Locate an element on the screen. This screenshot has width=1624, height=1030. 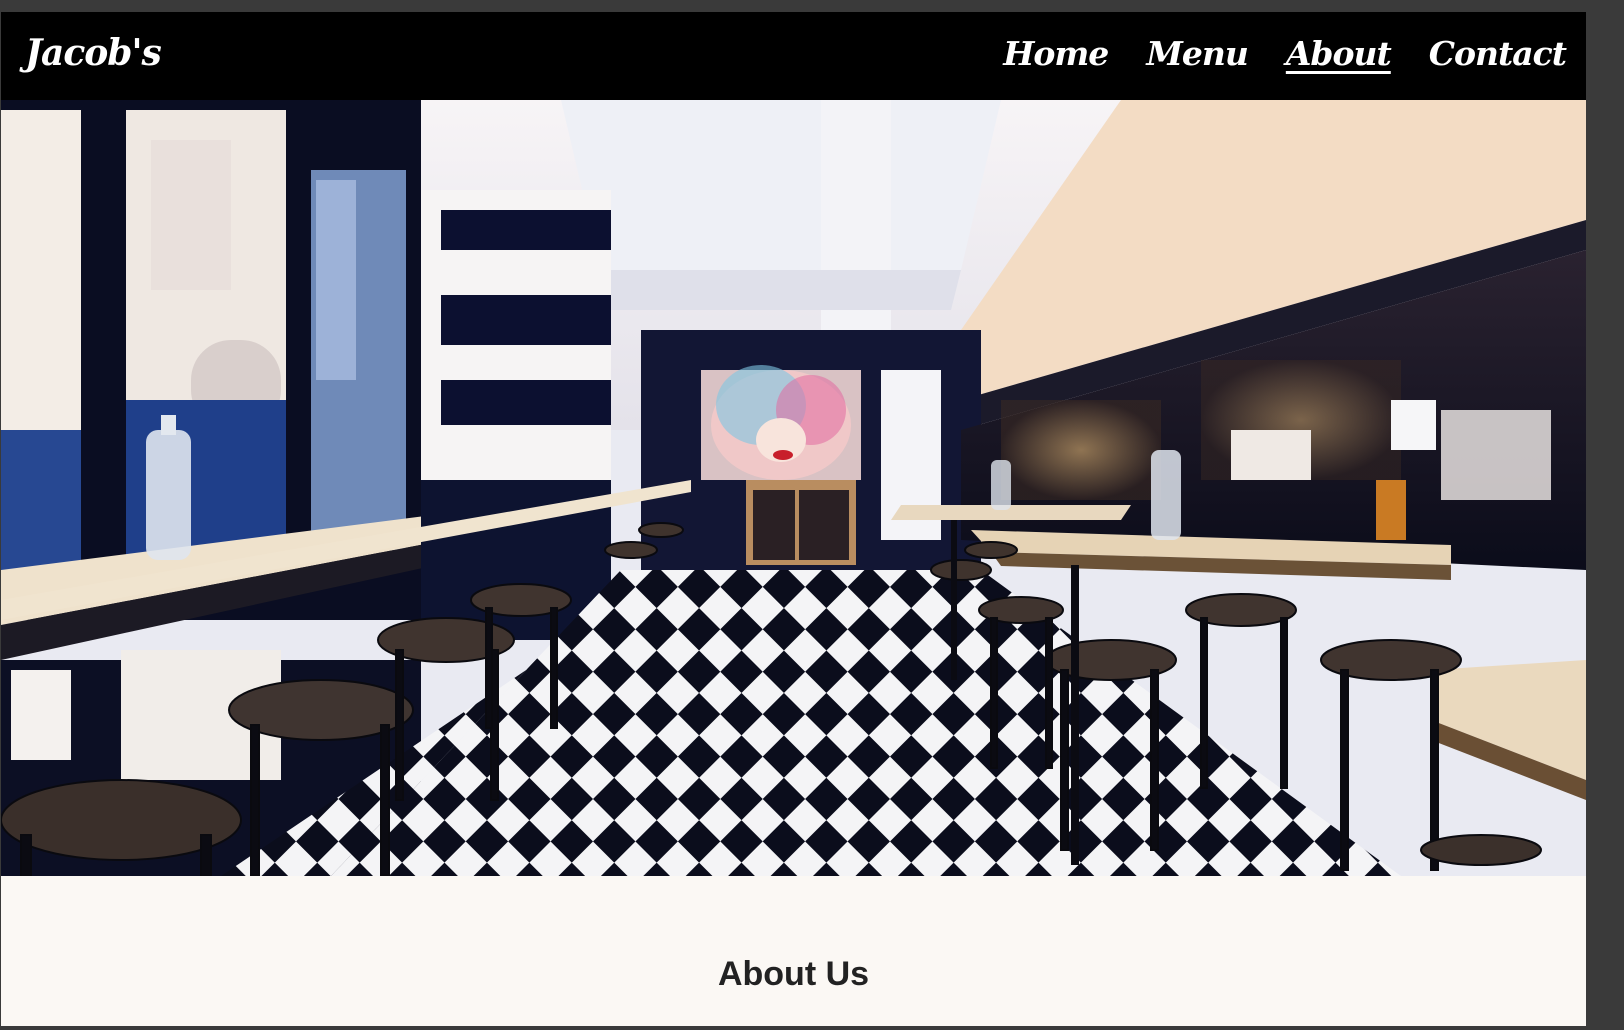
brand-logo: Jacob's is located at coordinates (93, 53).